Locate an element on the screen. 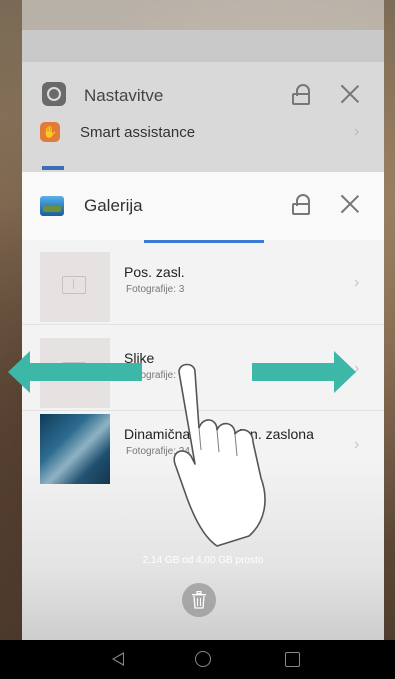 Image resolution: width=395 pixels, height=679 pixels. partial-icon is located at coordinates (53, 168).